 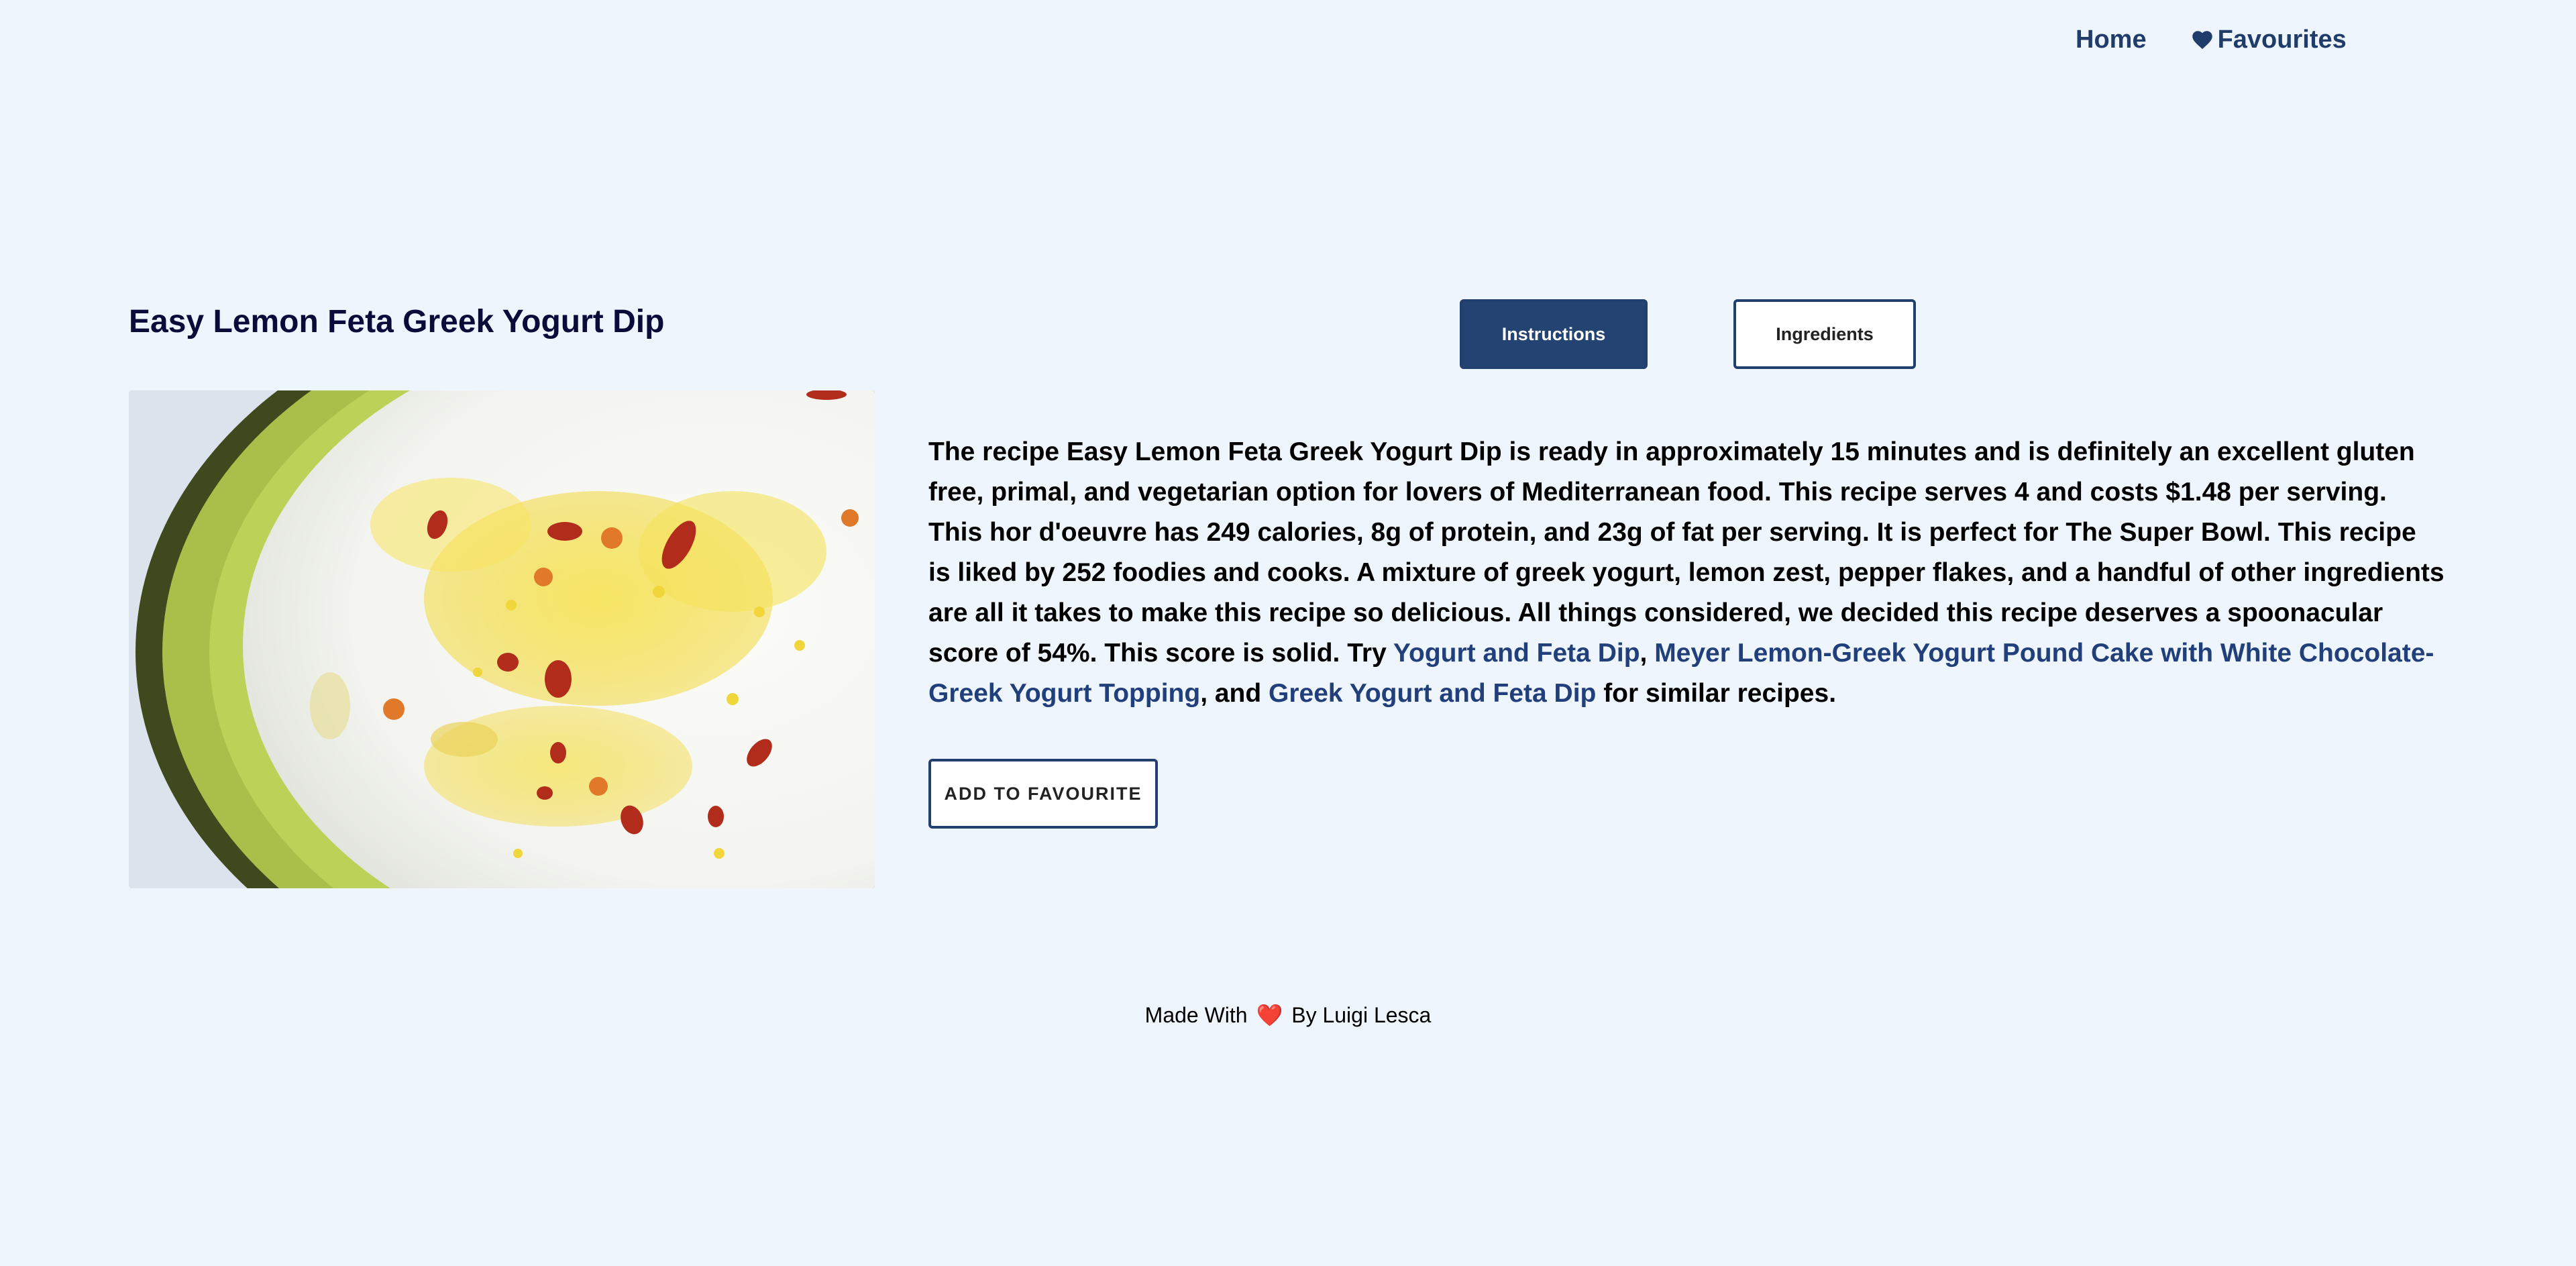 What do you see at coordinates (1432, 693) in the screenshot?
I see `similar-recipe-link-3: Greek Yogurt and Feta Dip` at bounding box center [1432, 693].